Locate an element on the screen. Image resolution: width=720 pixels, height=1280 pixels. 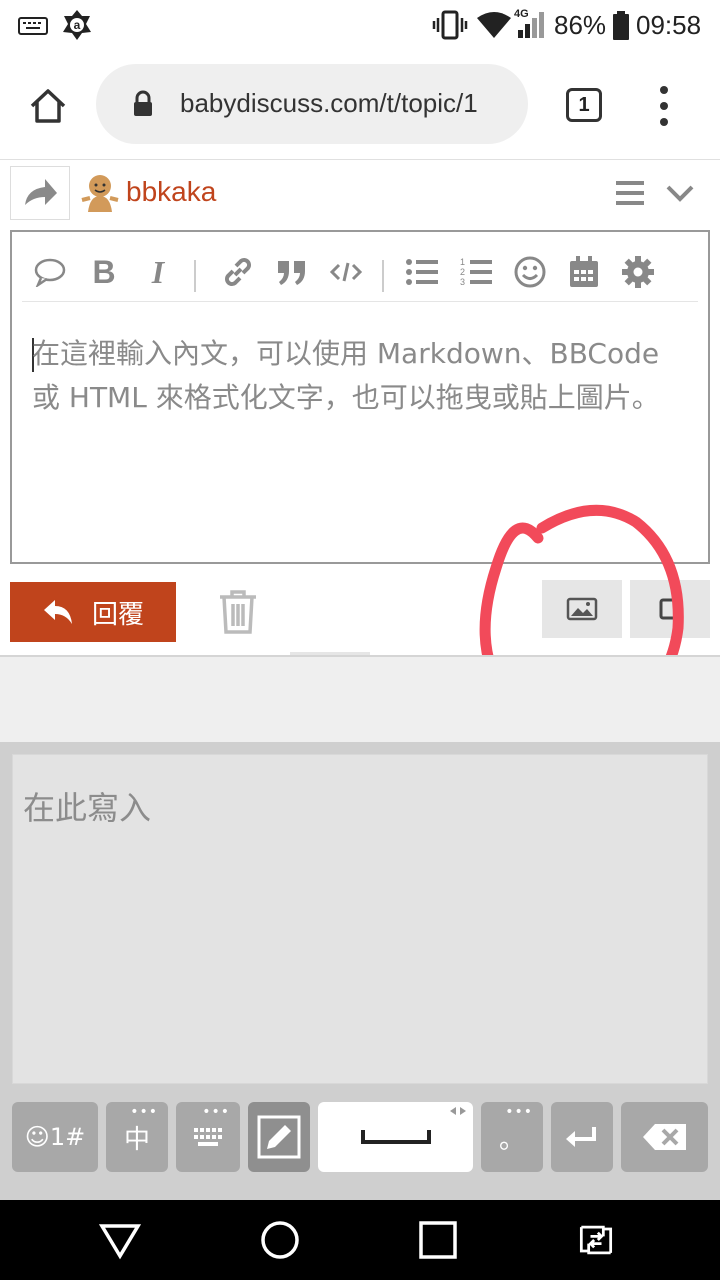
composer-username: bbkaka is located at coordinates (171, 191).